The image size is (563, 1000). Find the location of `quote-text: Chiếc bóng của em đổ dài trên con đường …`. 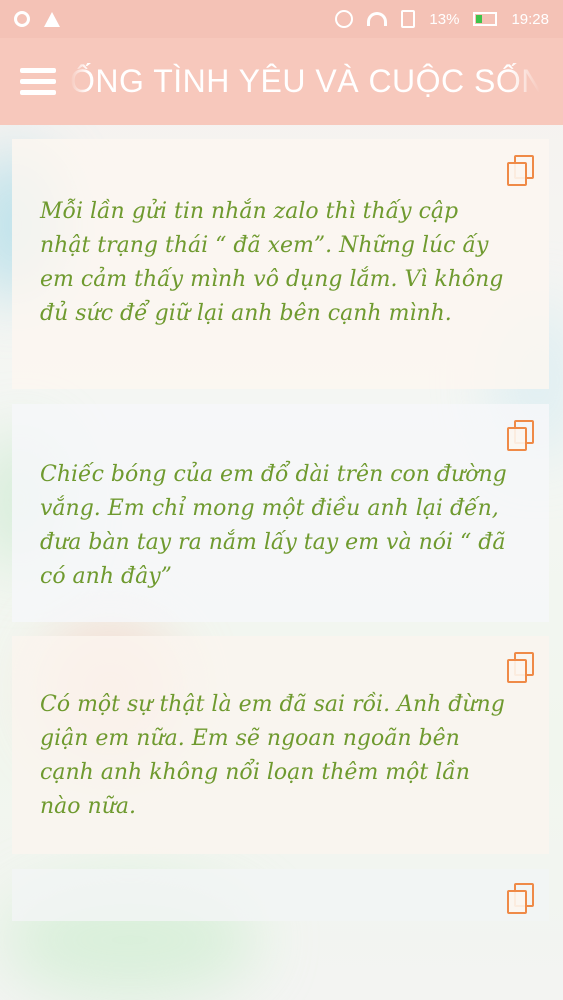

quote-text: Chiếc bóng của em đổ dài trên con đường … is located at coordinates (273, 525).